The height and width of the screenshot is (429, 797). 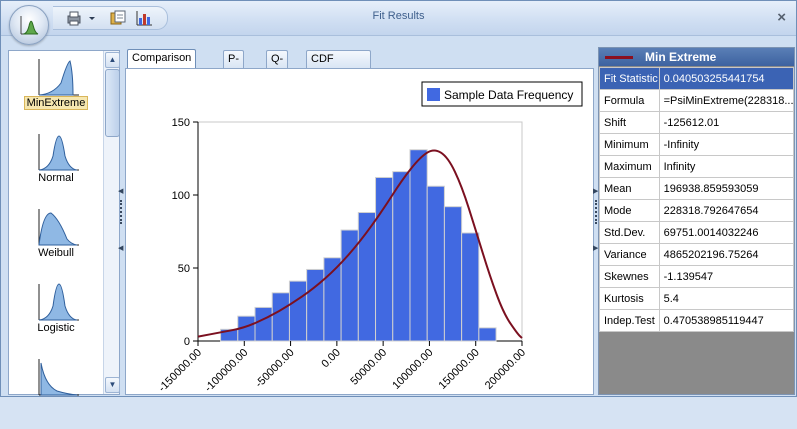 I want to click on distribution-item, so click(x=56, y=392).